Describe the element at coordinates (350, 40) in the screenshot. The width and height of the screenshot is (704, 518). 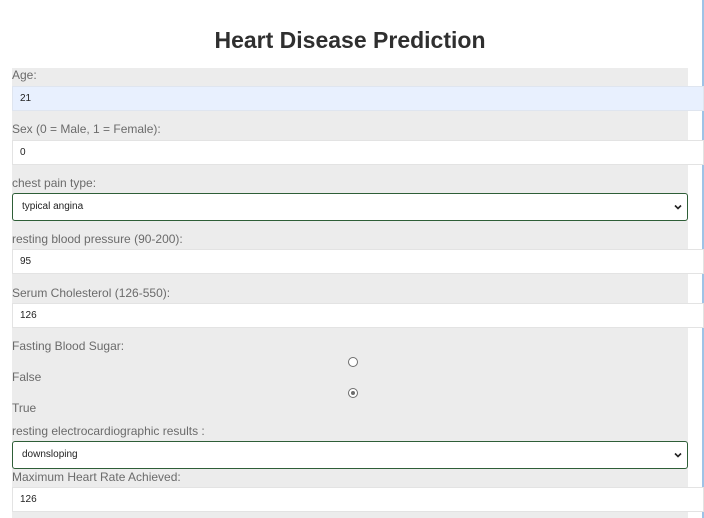
I see `page-title: Heart Disease Prediction` at that location.